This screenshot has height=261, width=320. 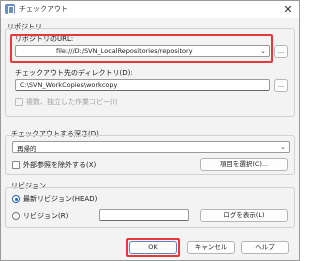 I want to click on dest-dir-value: C:\SVN_WorkCopies\workcopy, so click(x=69, y=85).